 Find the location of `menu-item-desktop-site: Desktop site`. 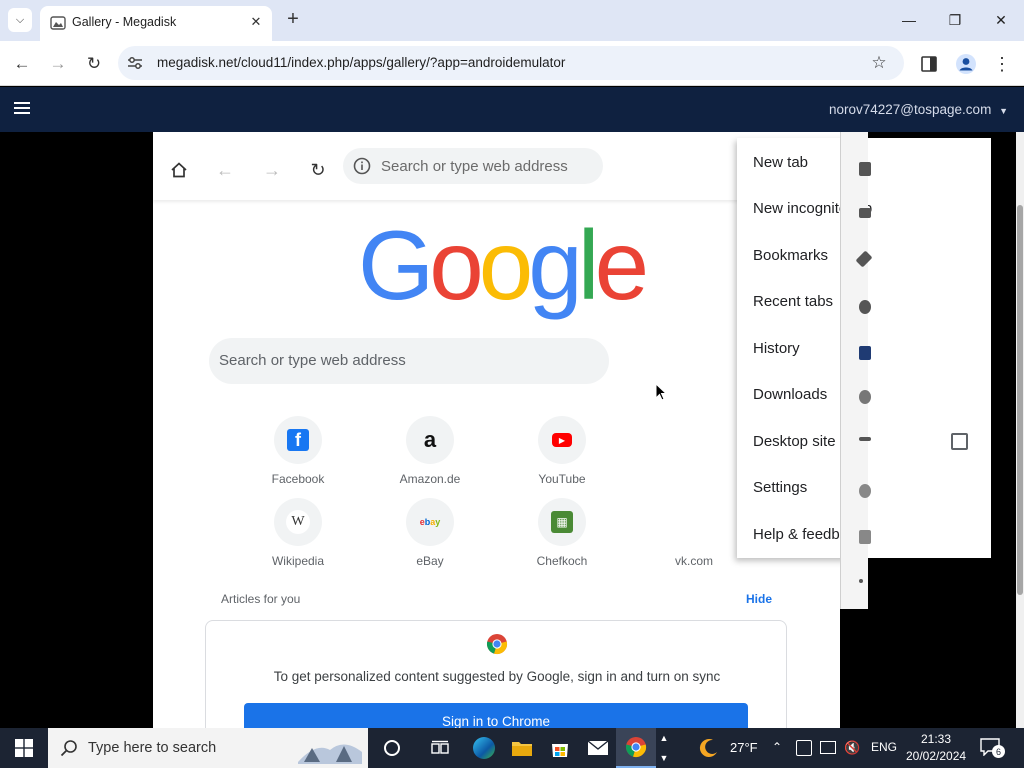

menu-item-desktop-site: Desktop site is located at coordinates (794, 441).